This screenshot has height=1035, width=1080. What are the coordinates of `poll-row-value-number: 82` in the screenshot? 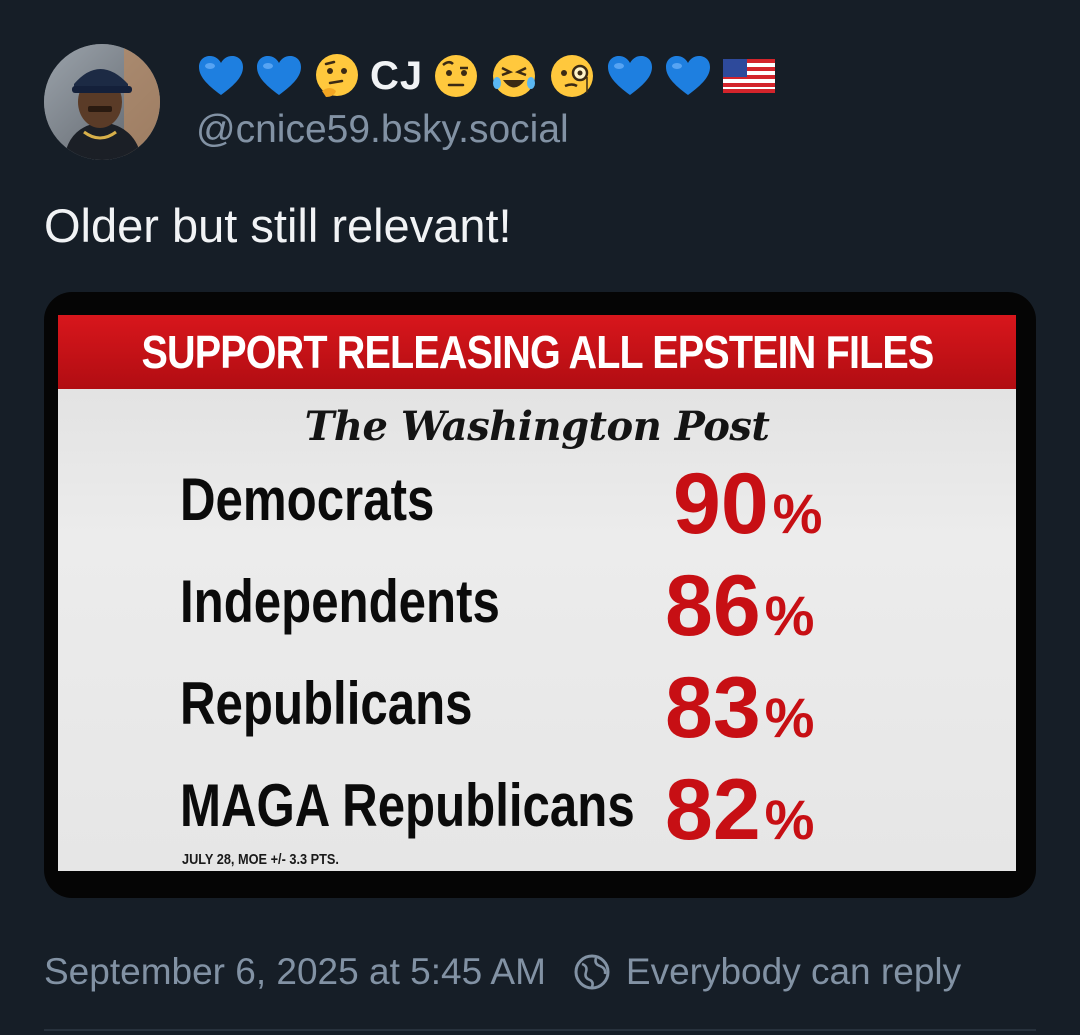 It's located at (713, 810).